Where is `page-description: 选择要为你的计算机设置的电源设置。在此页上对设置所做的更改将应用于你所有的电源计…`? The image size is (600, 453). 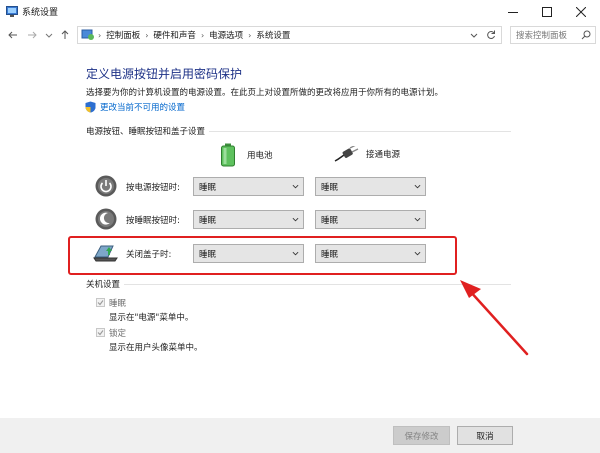
page-description: 选择要为你的计算机设置的电源设置。在此页上对设置所做的更改将应用于你所有的电源计… is located at coordinates (265, 93).